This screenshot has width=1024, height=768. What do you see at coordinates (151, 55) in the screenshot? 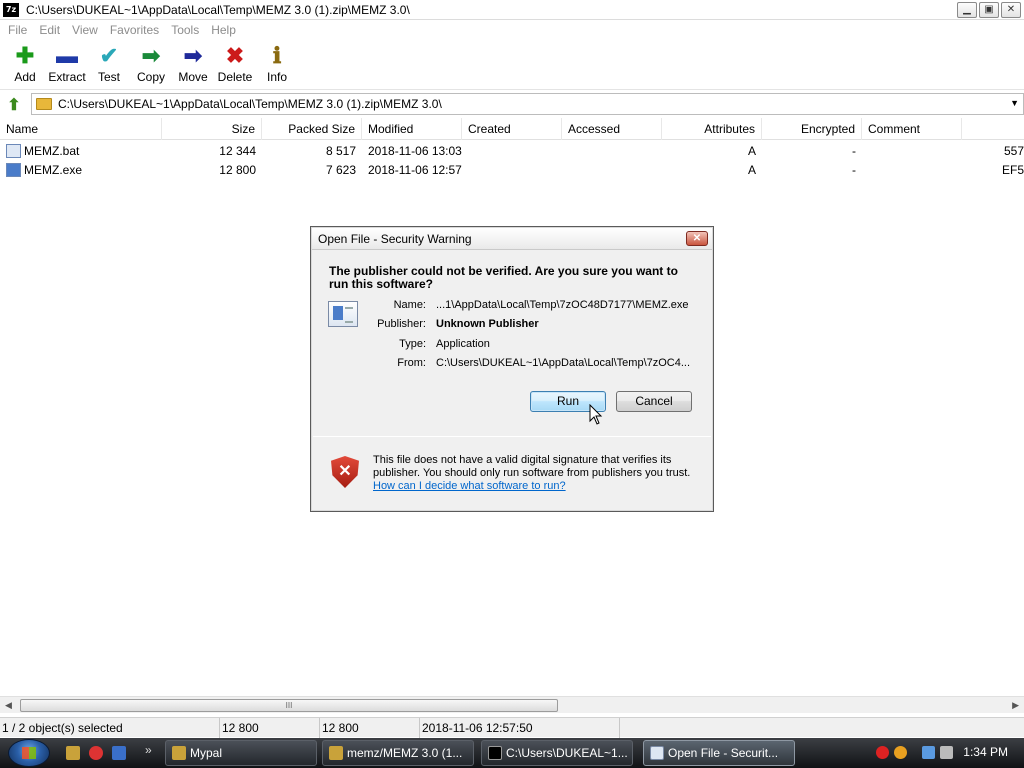
I see `copy-arrow-icon: ➡` at bounding box center [151, 55].